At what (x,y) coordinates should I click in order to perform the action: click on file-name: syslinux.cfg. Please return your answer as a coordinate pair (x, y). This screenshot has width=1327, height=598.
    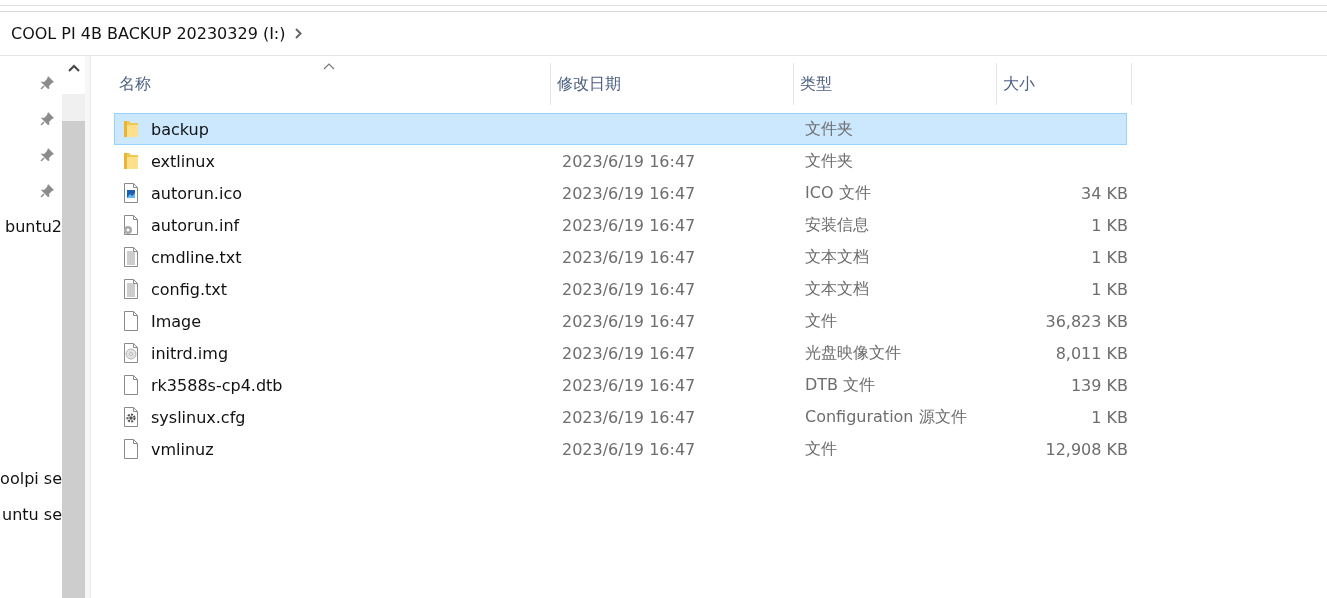
    Looking at the image, I should click on (198, 417).